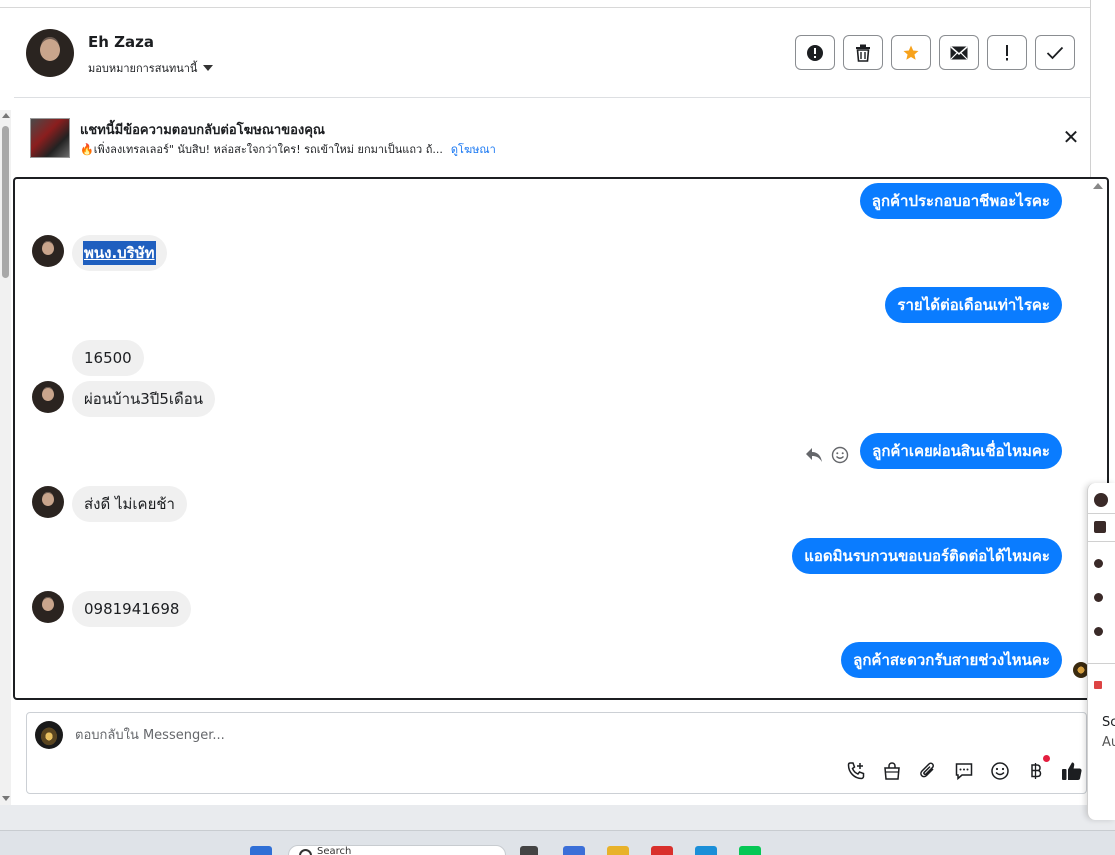 This screenshot has height=855, width=1115. Describe the element at coordinates (556, 753) in the screenshot. I see `reply-composer` at that location.